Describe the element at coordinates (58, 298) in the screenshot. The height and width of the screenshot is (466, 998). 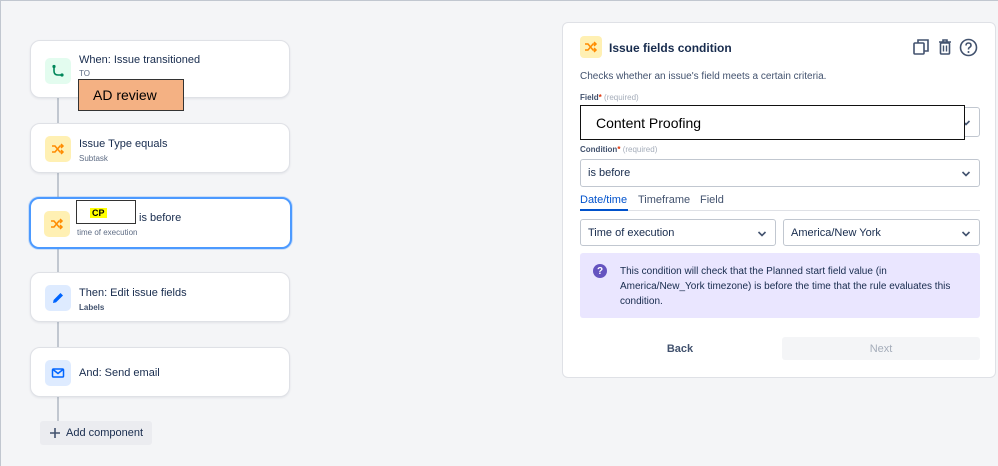
I see `pencil-icon` at that location.